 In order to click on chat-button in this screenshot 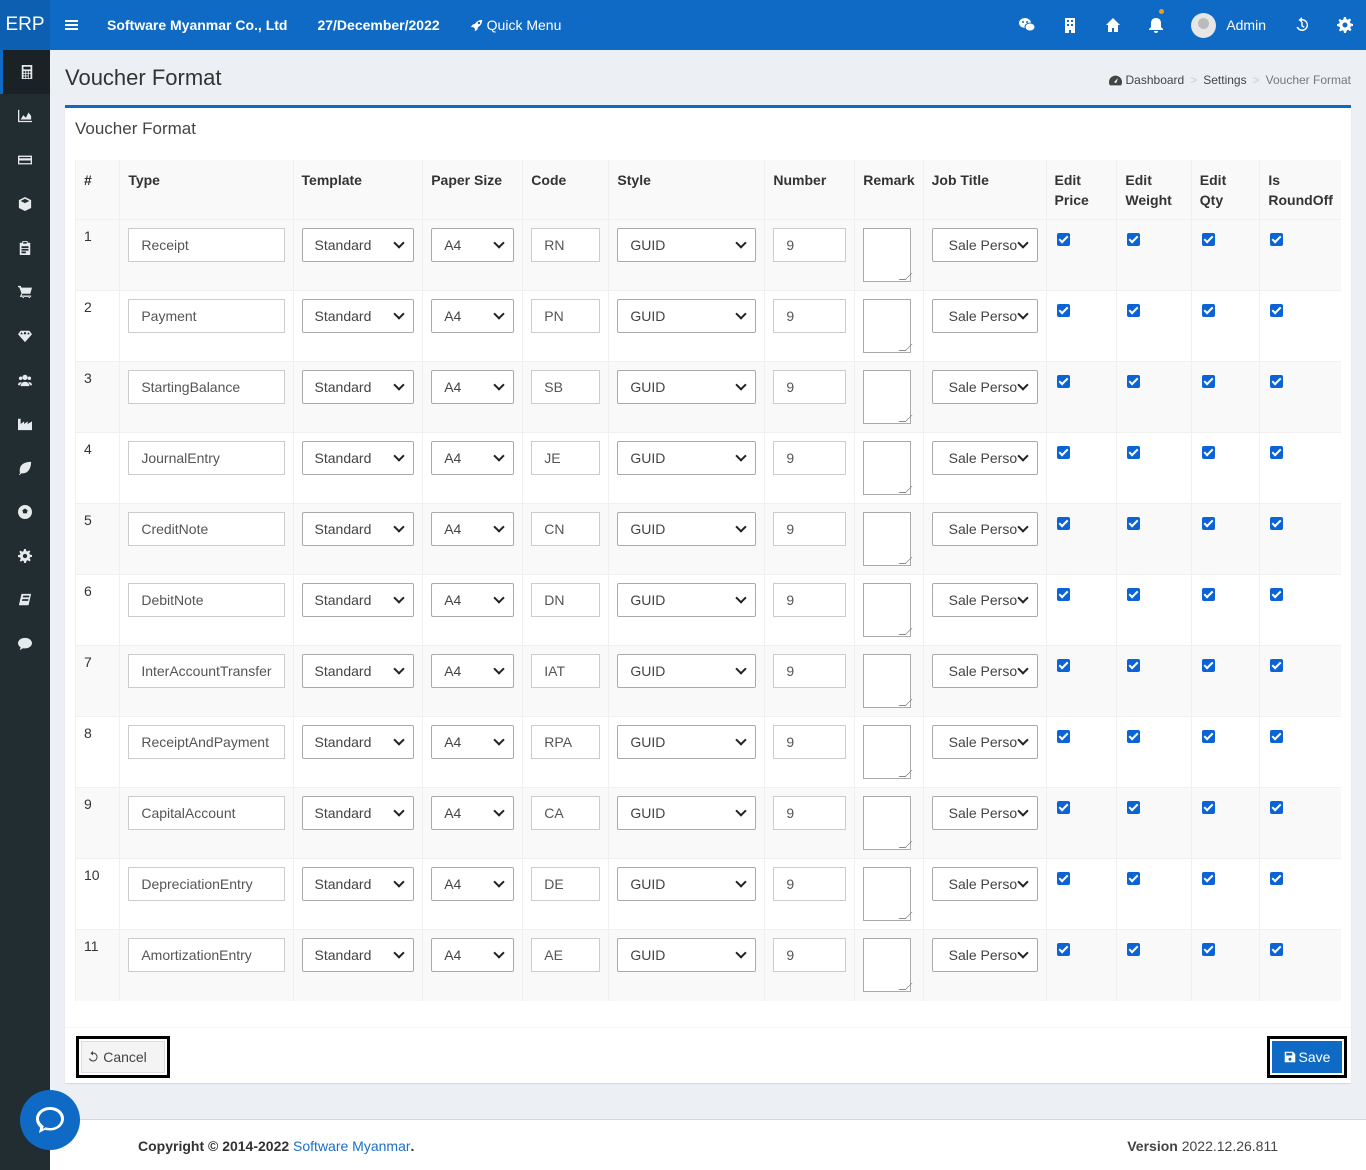, I will do `click(1026, 25)`.